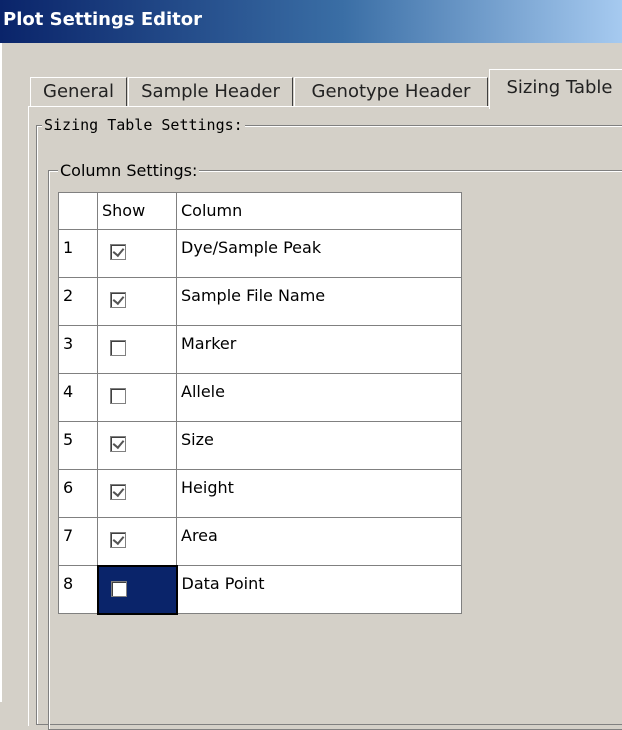 This screenshot has height=730, width=622. Describe the element at coordinates (143, 125) in the screenshot. I see `sizing-table-settings-label: Sizing Table Settings:` at that location.